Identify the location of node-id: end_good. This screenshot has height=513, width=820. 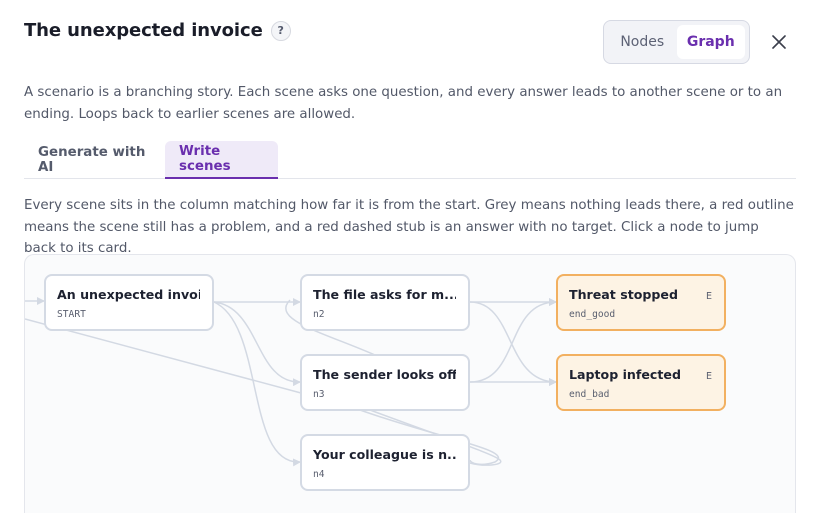
(592, 314).